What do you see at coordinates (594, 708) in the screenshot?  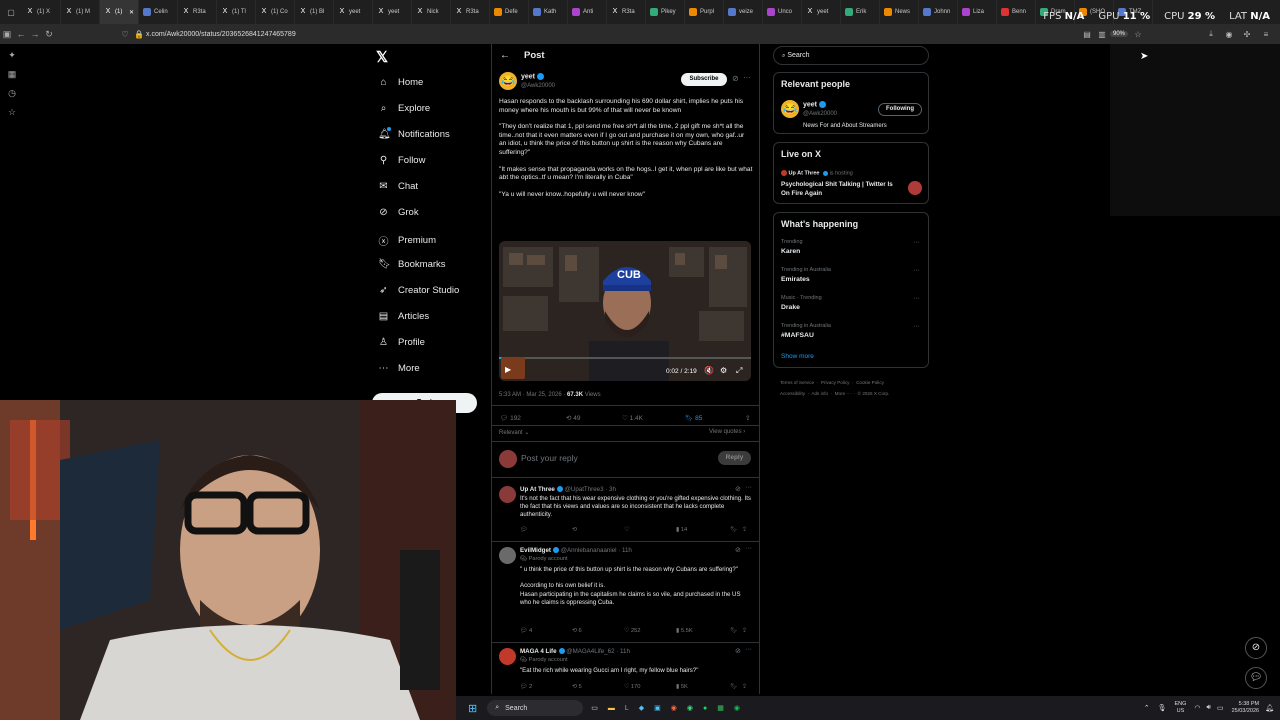 I see `task-view-icon: ▭` at bounding box center [594, 708].